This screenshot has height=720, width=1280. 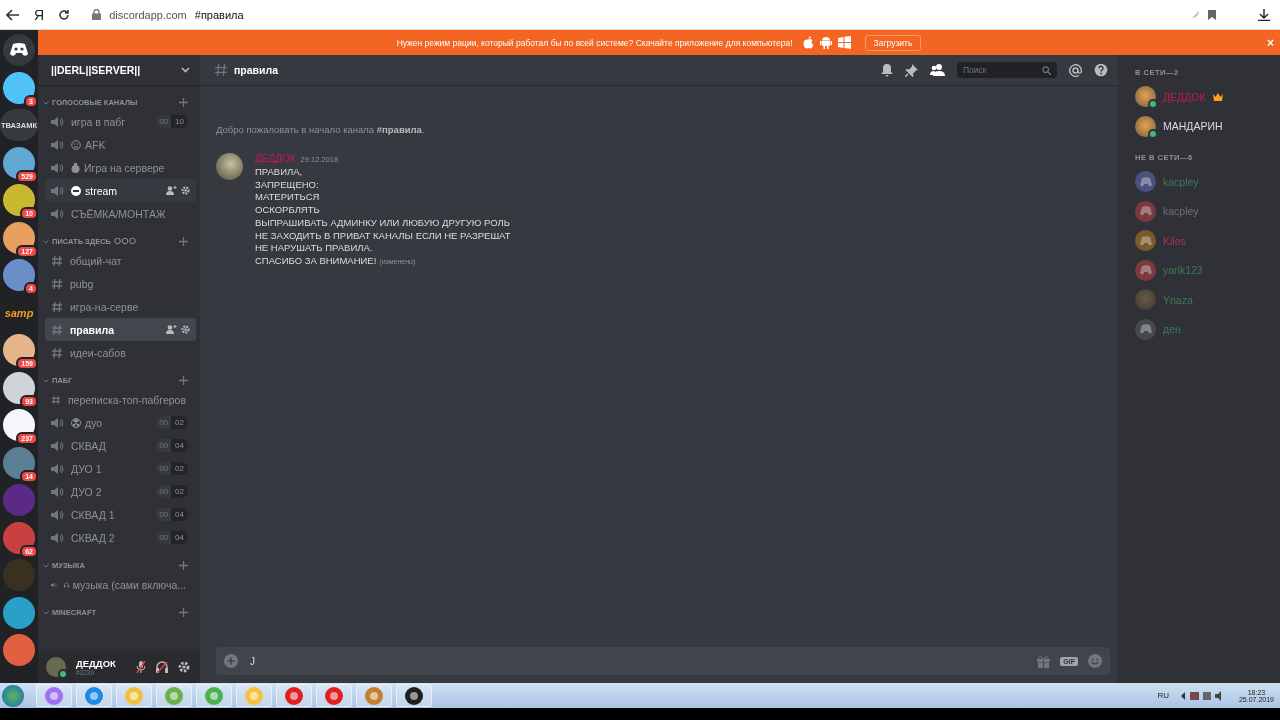 What do you see at coordinates (1172, 329) in the screenshot?
I see `member-name: ден` at bounding box center [1172, 329].